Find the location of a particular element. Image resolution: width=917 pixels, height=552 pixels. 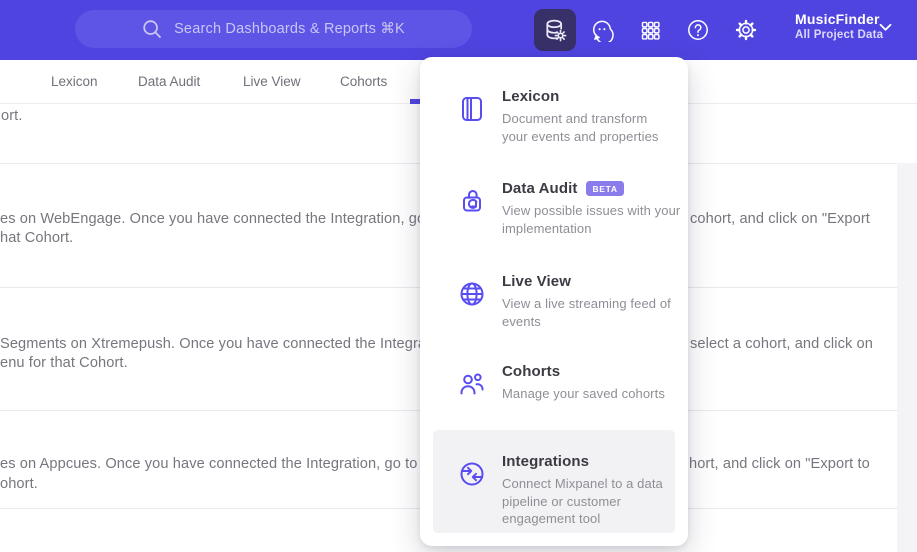

audit-lock-icon is located at coordinates (472, 201).